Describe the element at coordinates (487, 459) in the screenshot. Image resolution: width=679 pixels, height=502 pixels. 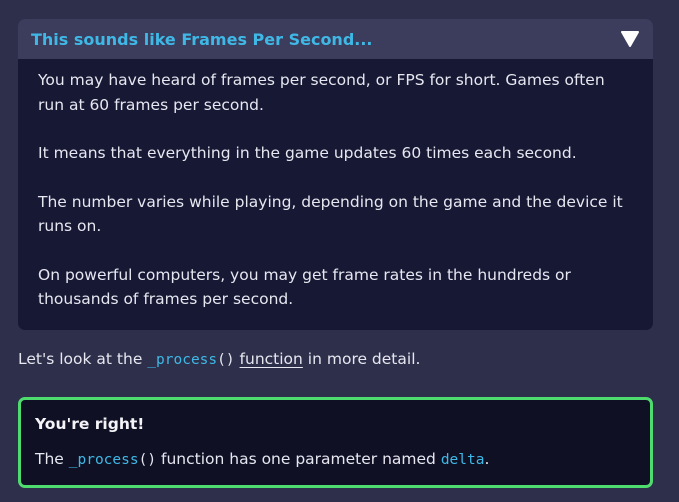
I see `feedback-suffix: .` at that location.